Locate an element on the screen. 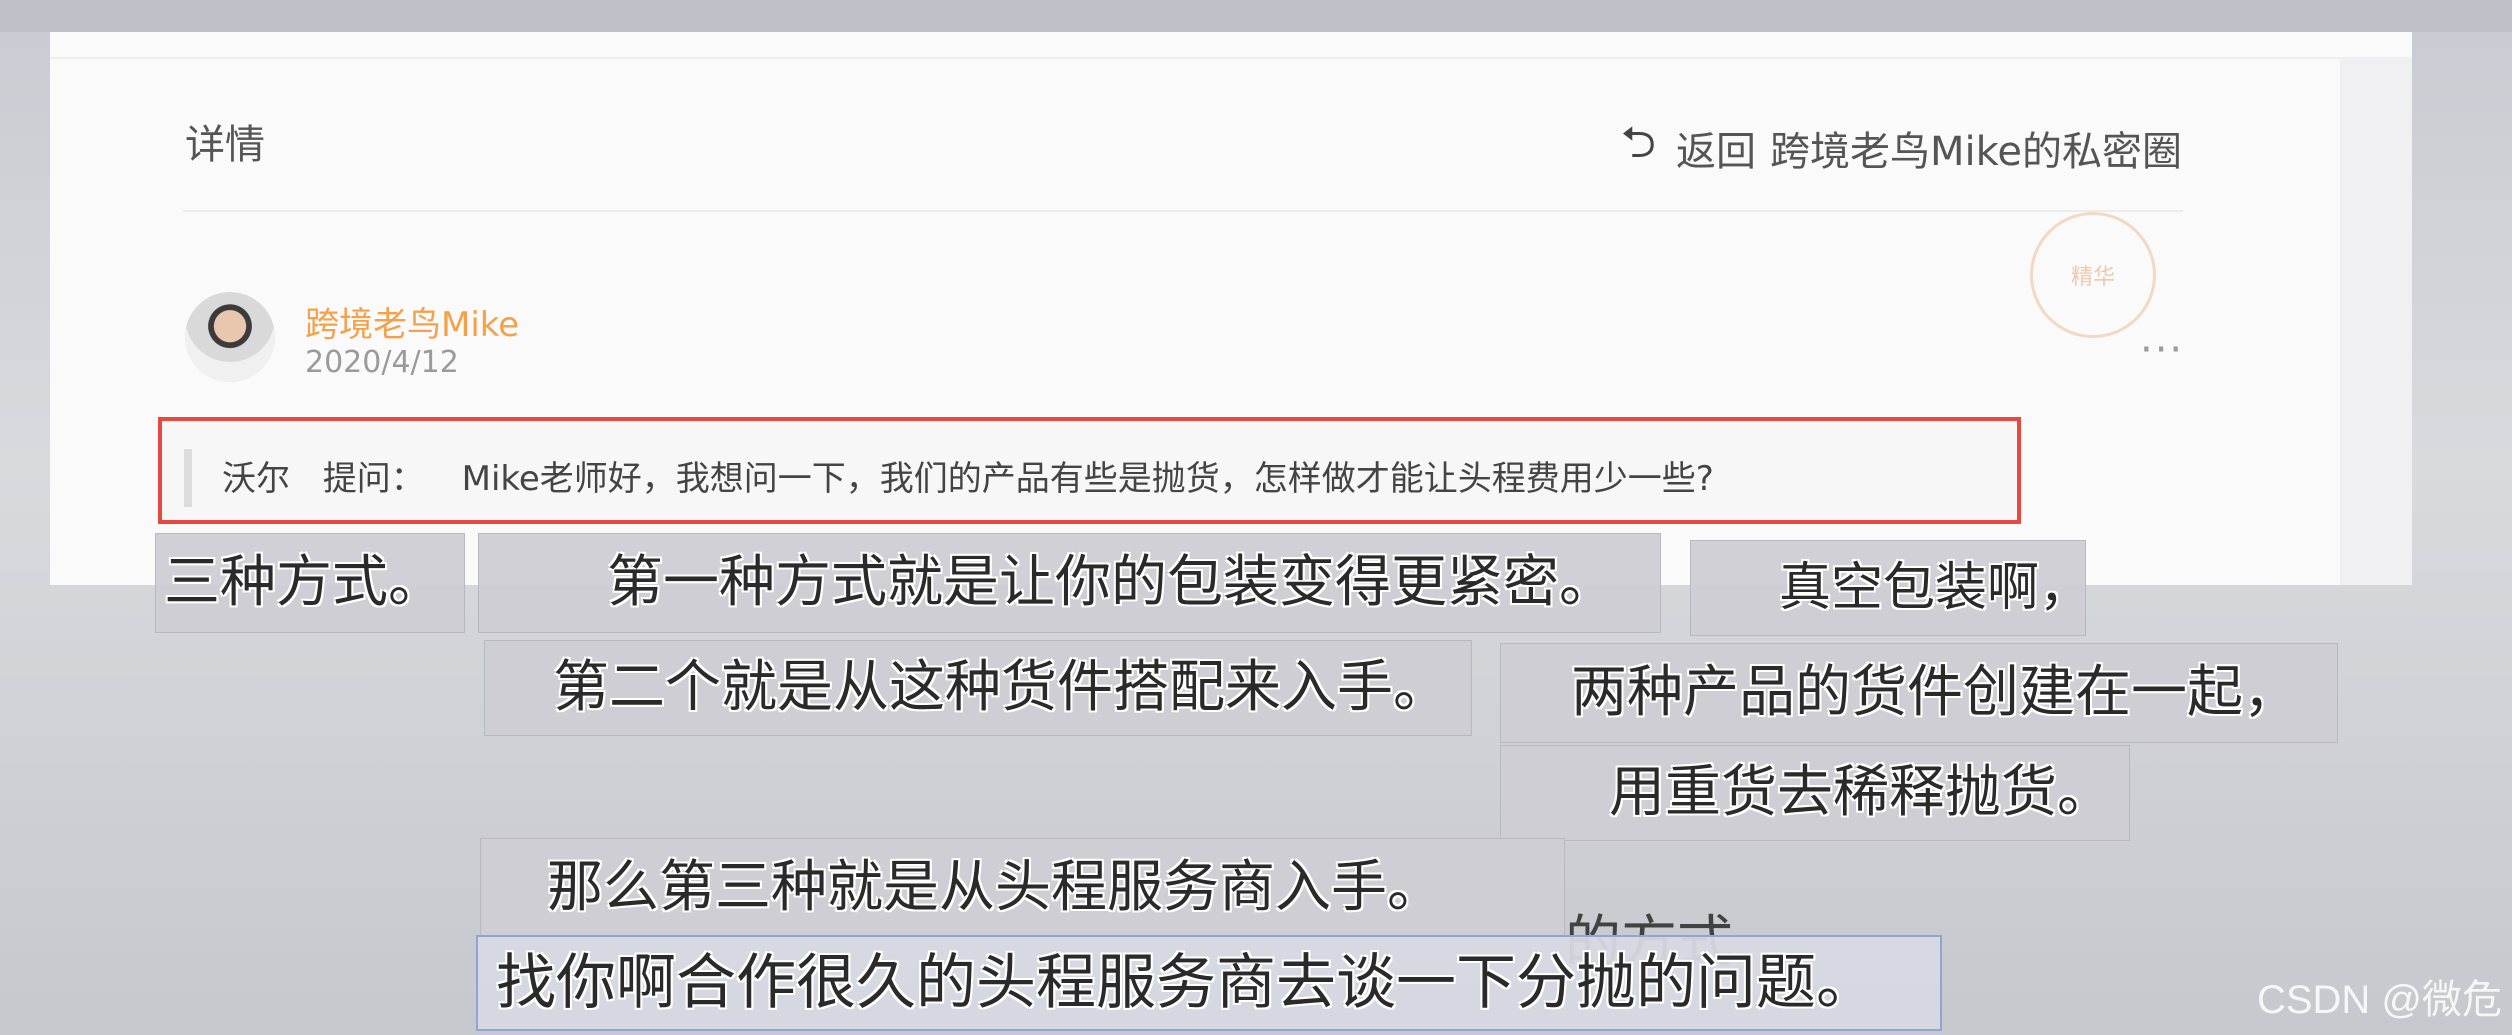  author-name: 跨境老鸟Mike is located at coordinates (412, 321).